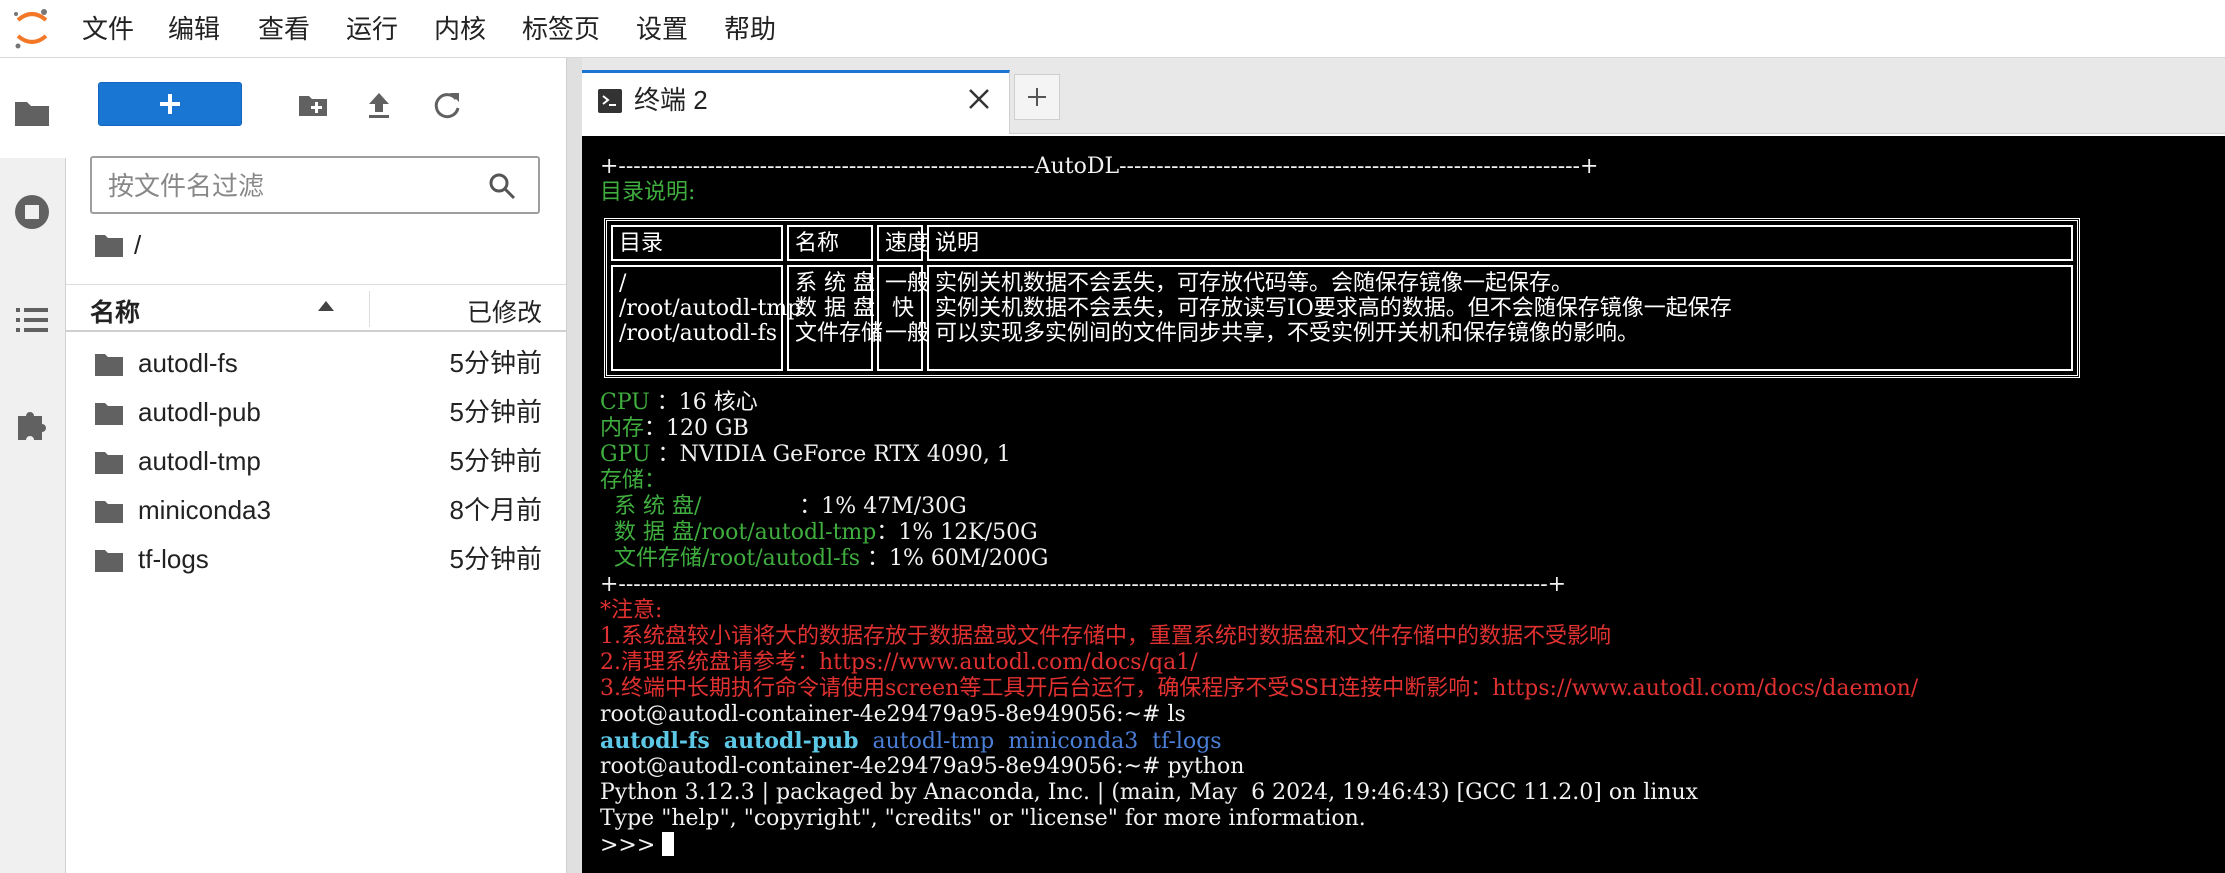 This screenshot has height=873, width=2225. I want to click on panel-splitter, so click(574, 465).